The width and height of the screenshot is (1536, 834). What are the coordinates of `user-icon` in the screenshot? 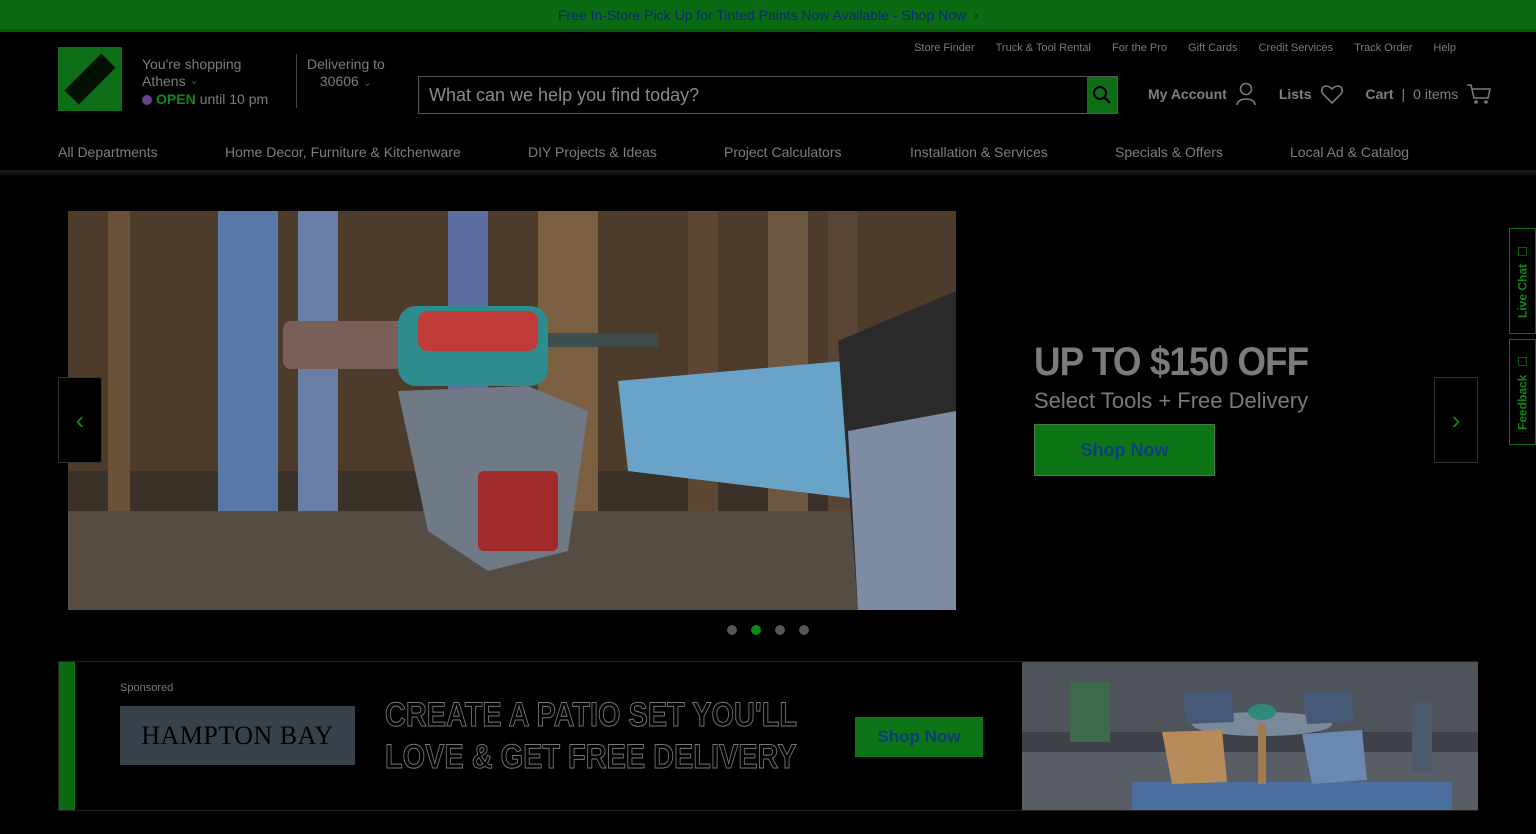 It's located at (1246, 94).